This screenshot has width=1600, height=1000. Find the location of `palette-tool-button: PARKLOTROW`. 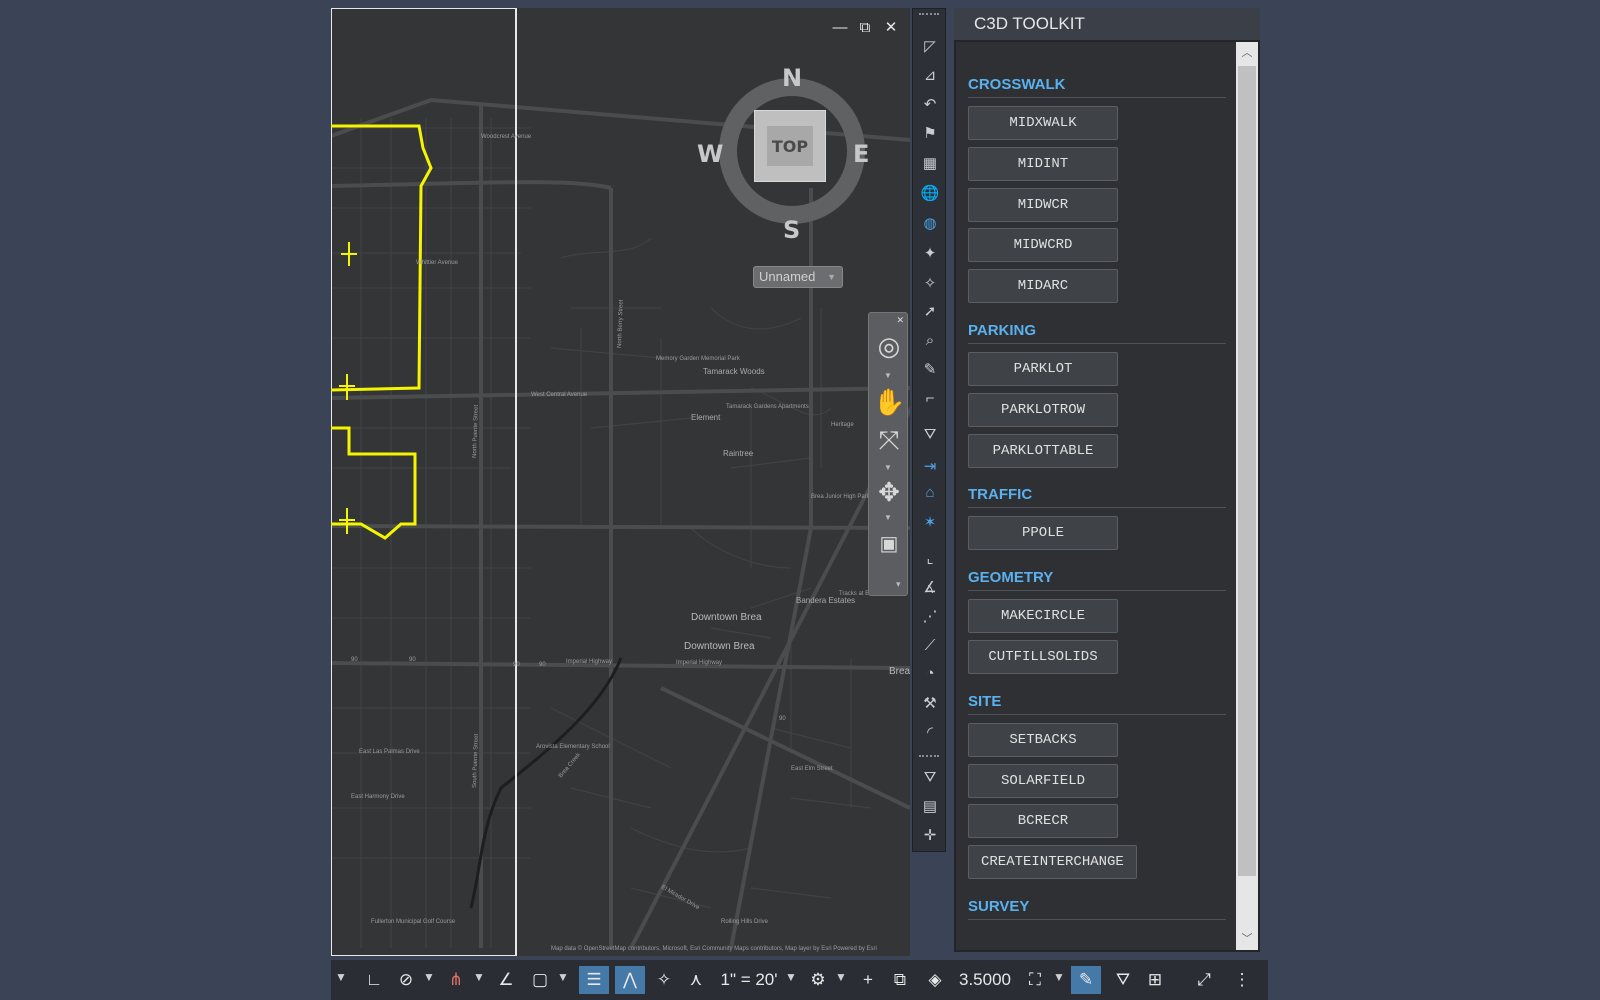

palette-tool-button: PARKLOTROW is located at coordinates (1043, 409).